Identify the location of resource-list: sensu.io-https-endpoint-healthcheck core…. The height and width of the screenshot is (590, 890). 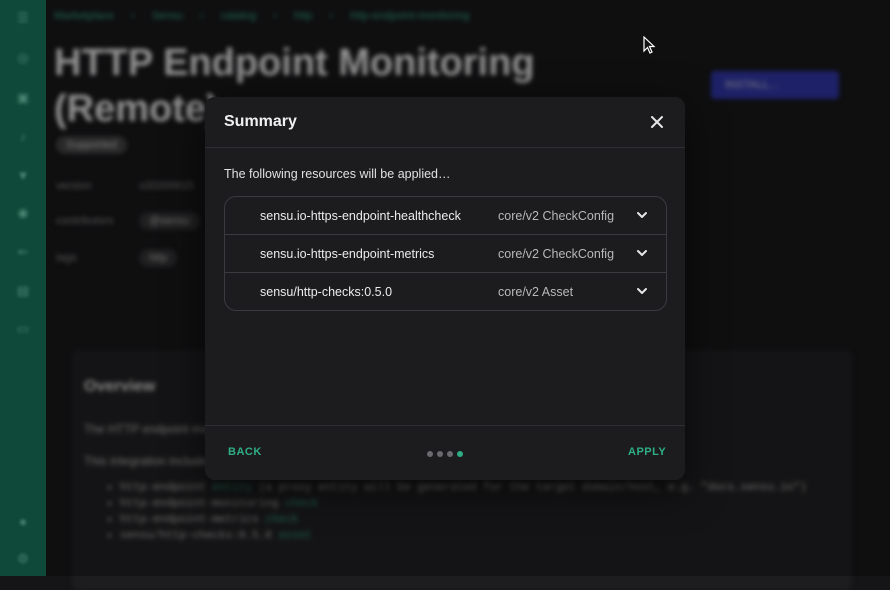
(445, 253).